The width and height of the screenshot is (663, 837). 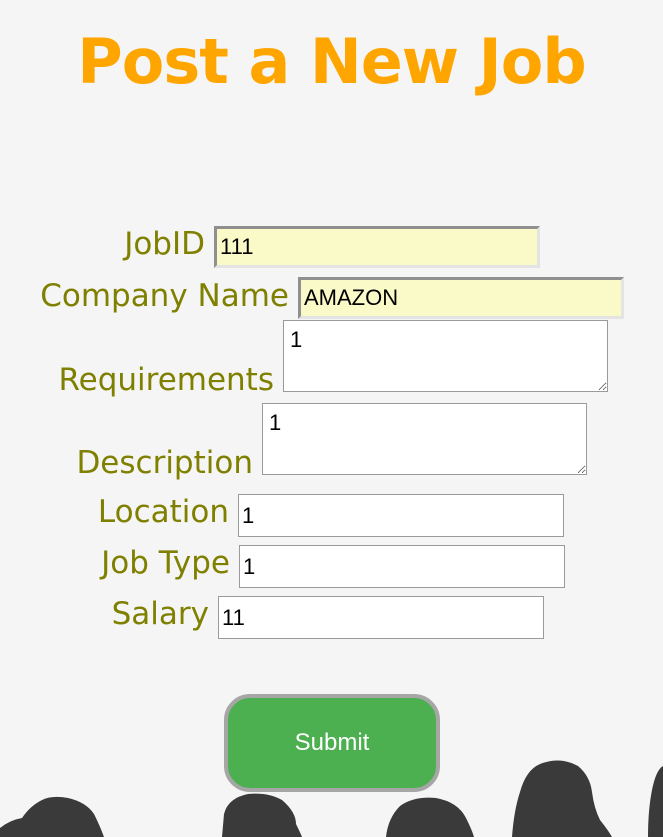 I want to click on company-name-label: Company Name, so click(x=164, y=296).